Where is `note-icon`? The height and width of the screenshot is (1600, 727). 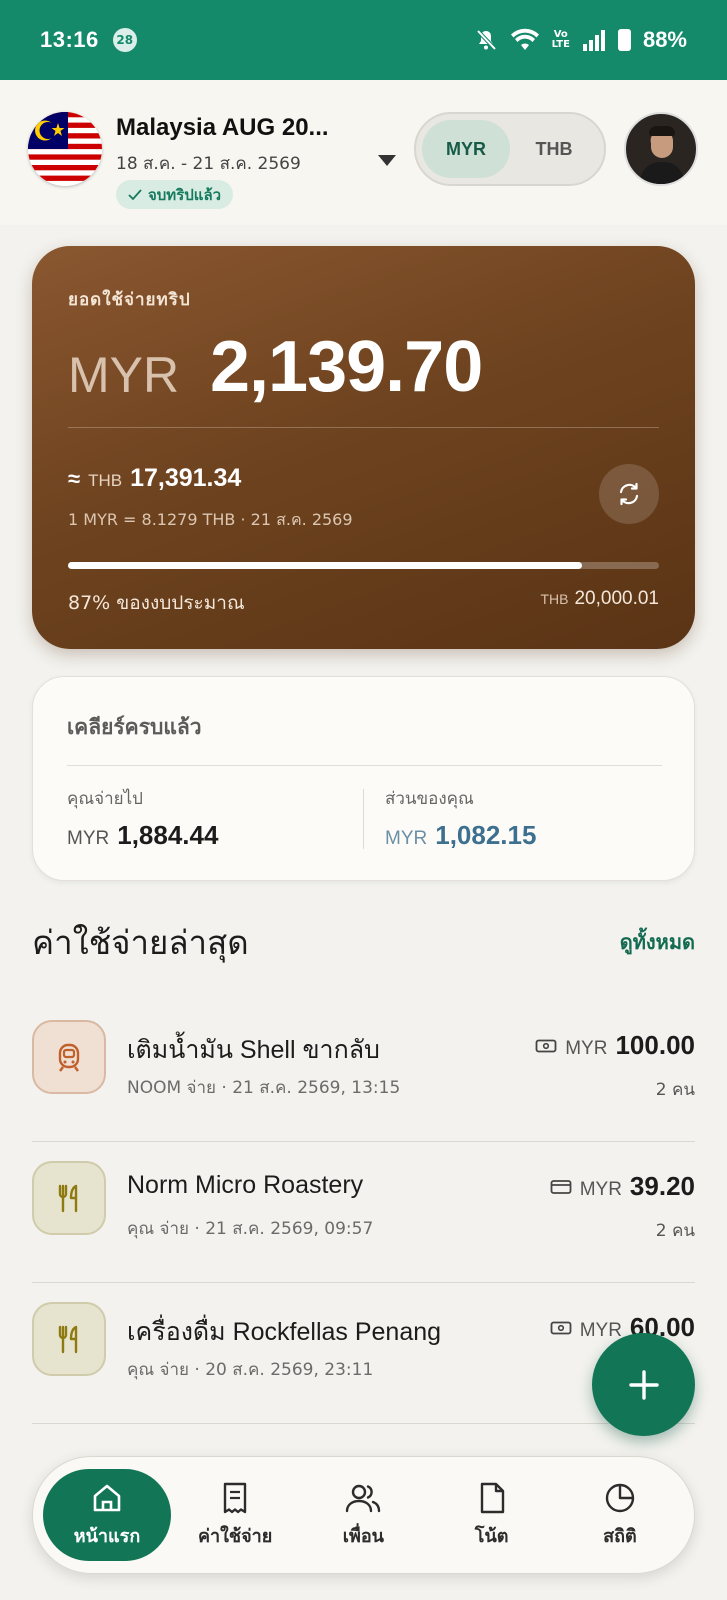
note-icon is located at coordinates (492, 1497).